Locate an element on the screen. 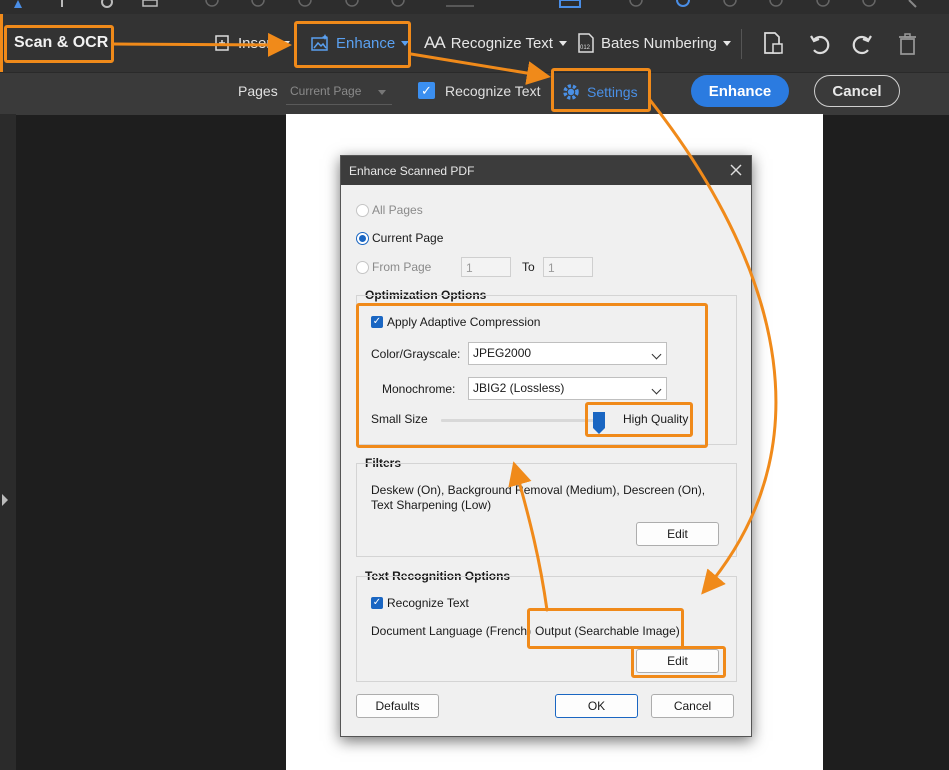 The height and width of the screenshot is (770, 949). arrow-to-optimization is located at coordinates (528, 536).